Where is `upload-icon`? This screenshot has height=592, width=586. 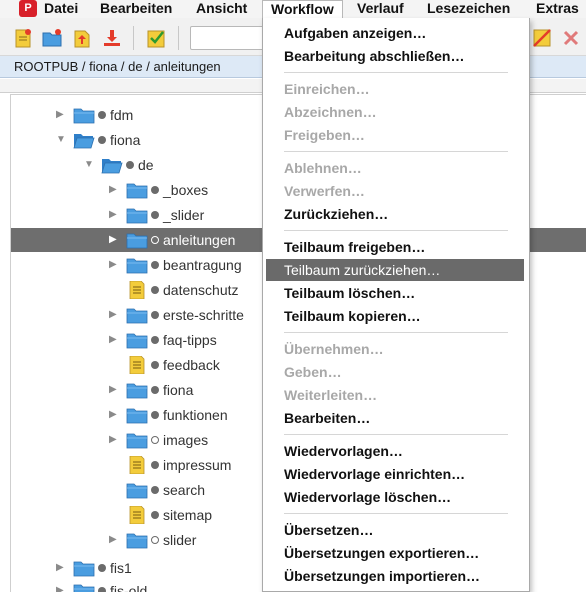 upload-icon is located at coordinates (82, 38).